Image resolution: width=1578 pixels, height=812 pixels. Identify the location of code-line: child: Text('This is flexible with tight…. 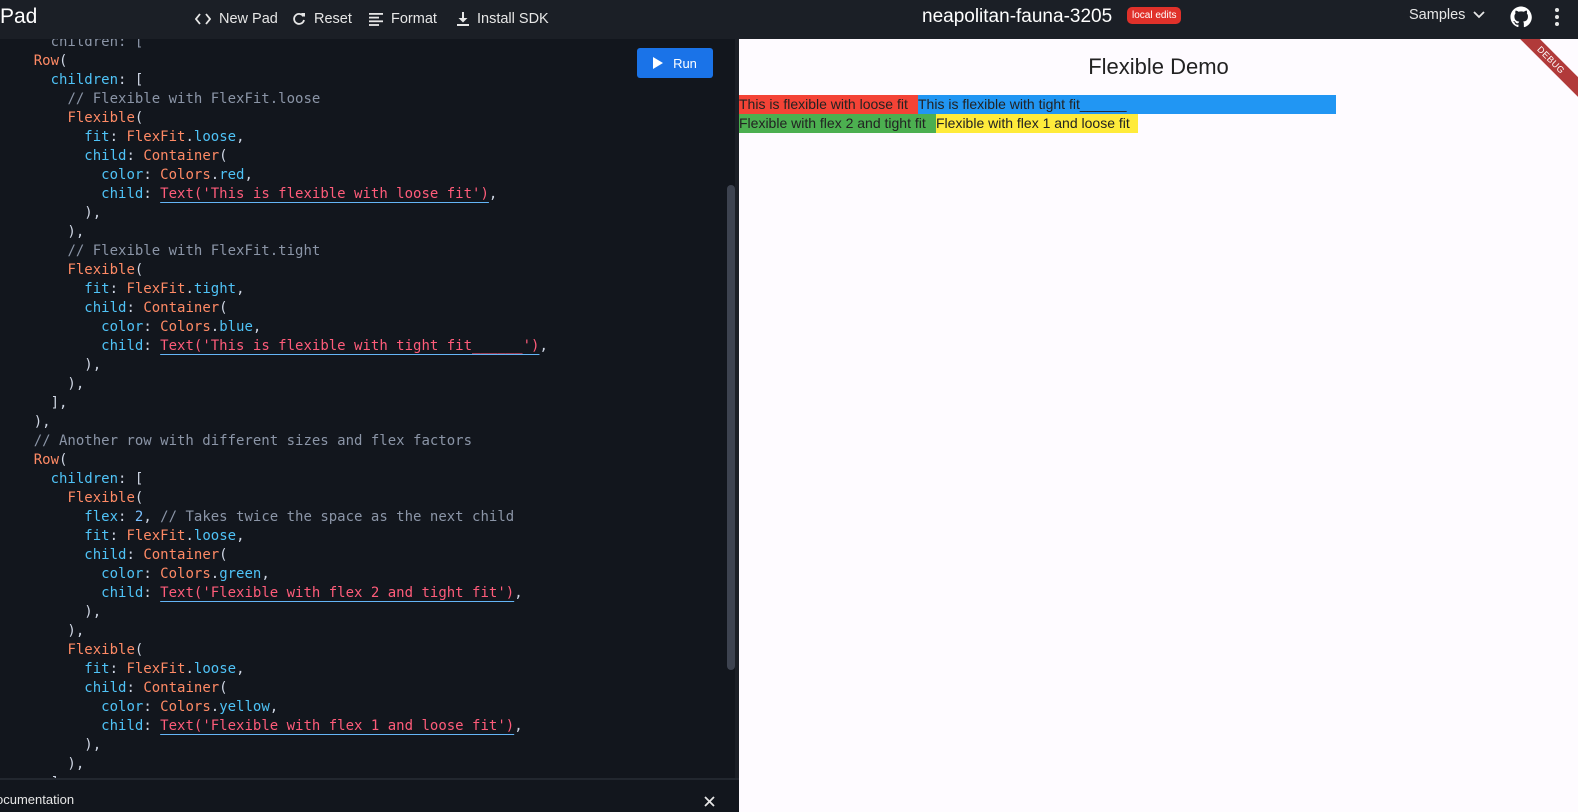
(365, 346).